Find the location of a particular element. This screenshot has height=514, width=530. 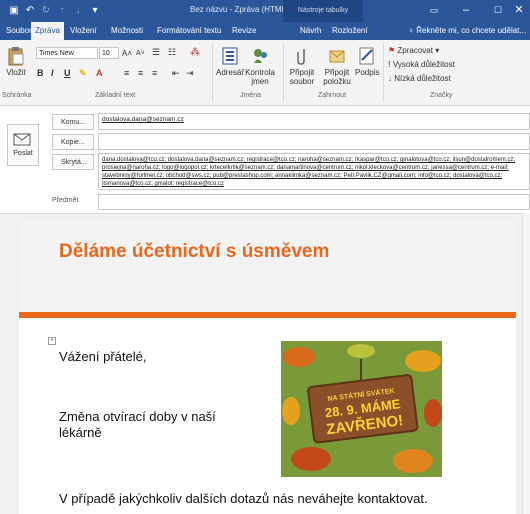

group-label-clipboard: Schránka is located at coordinates (17, 95).